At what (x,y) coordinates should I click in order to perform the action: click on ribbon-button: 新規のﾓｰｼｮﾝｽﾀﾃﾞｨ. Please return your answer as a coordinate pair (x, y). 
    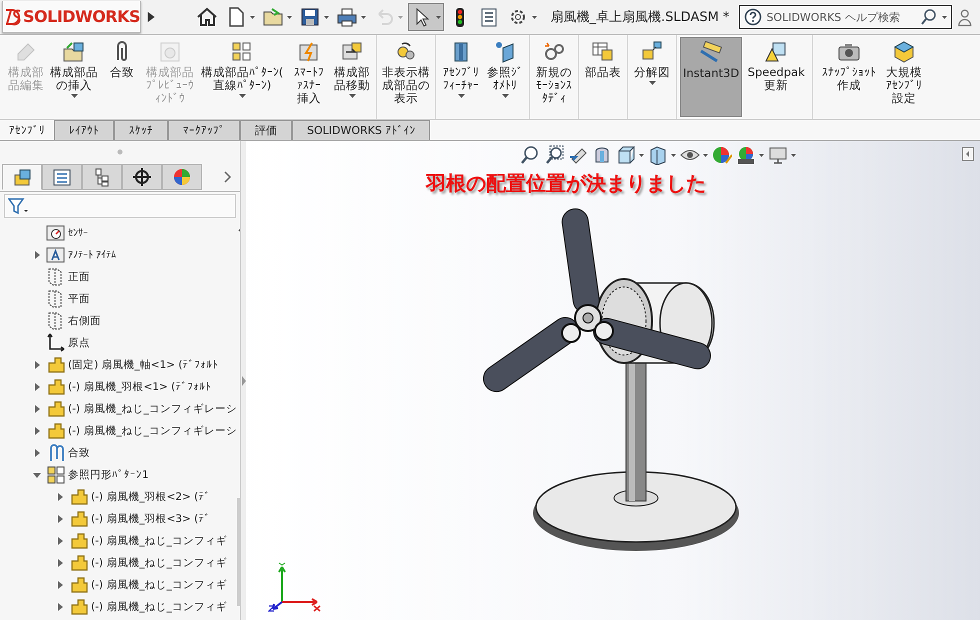
    Looking at the image, I should click on (554, 77).